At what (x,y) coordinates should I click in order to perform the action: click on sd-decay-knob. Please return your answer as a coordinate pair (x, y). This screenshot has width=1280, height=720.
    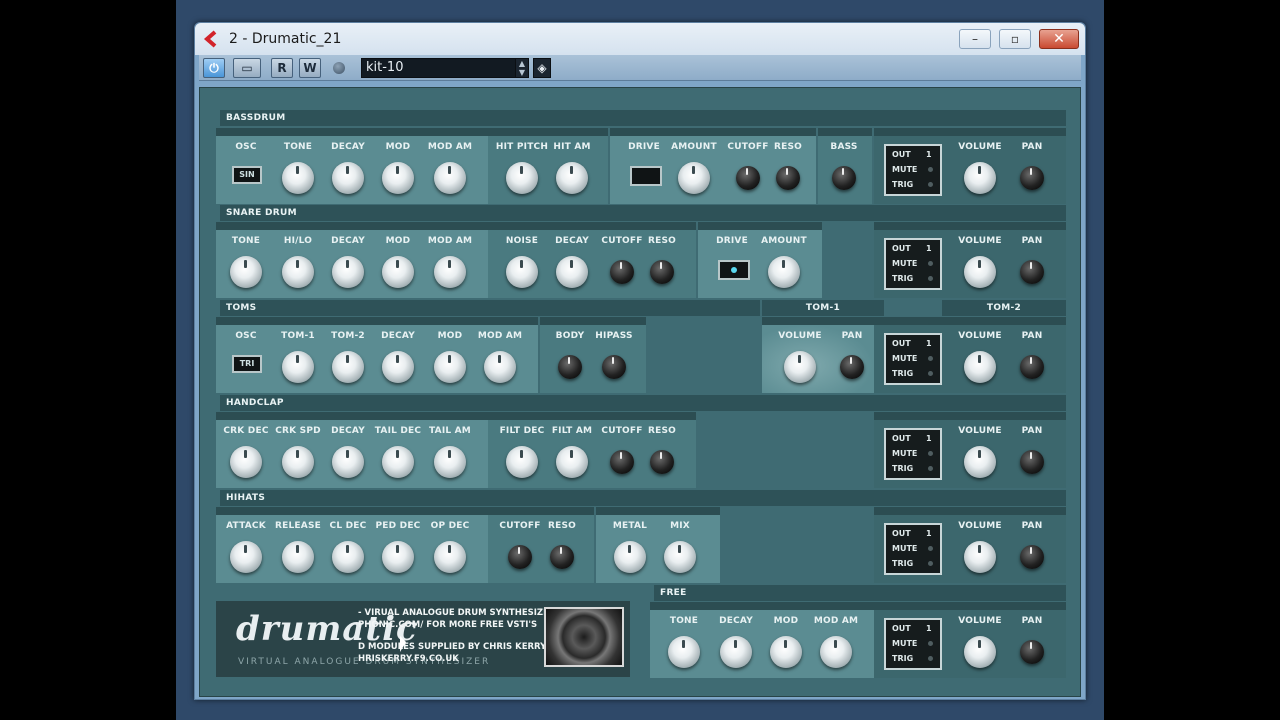
    Looking at the image, I should click on (348, 272).